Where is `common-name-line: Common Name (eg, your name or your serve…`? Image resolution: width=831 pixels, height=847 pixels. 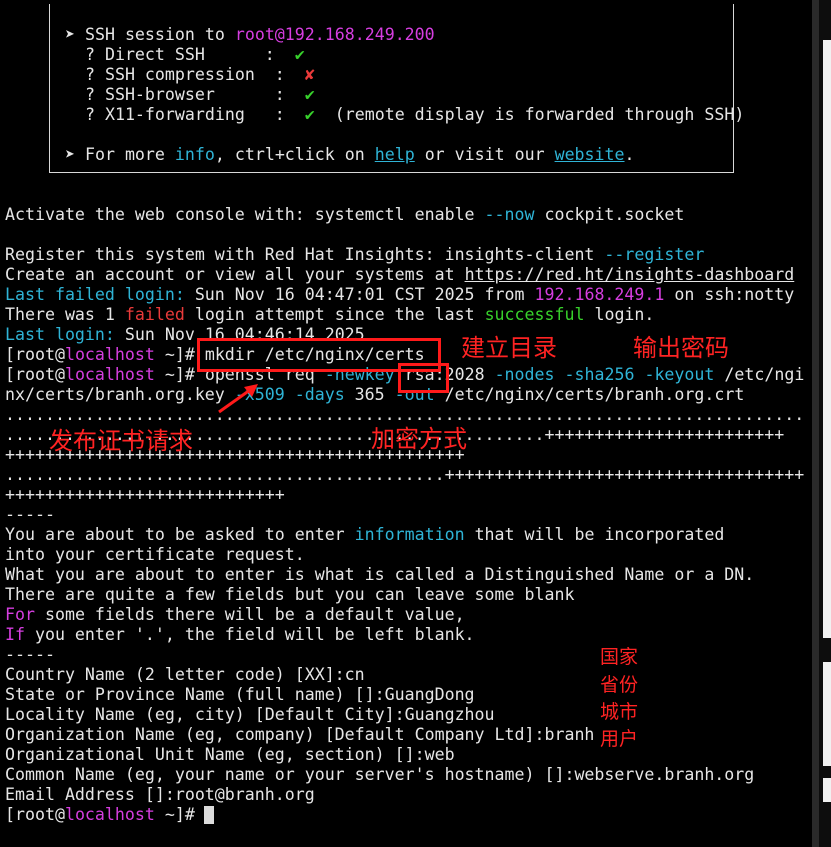
common-name-line: Common Name (eg, your name or your serve… is located at coordinates (380, 774).